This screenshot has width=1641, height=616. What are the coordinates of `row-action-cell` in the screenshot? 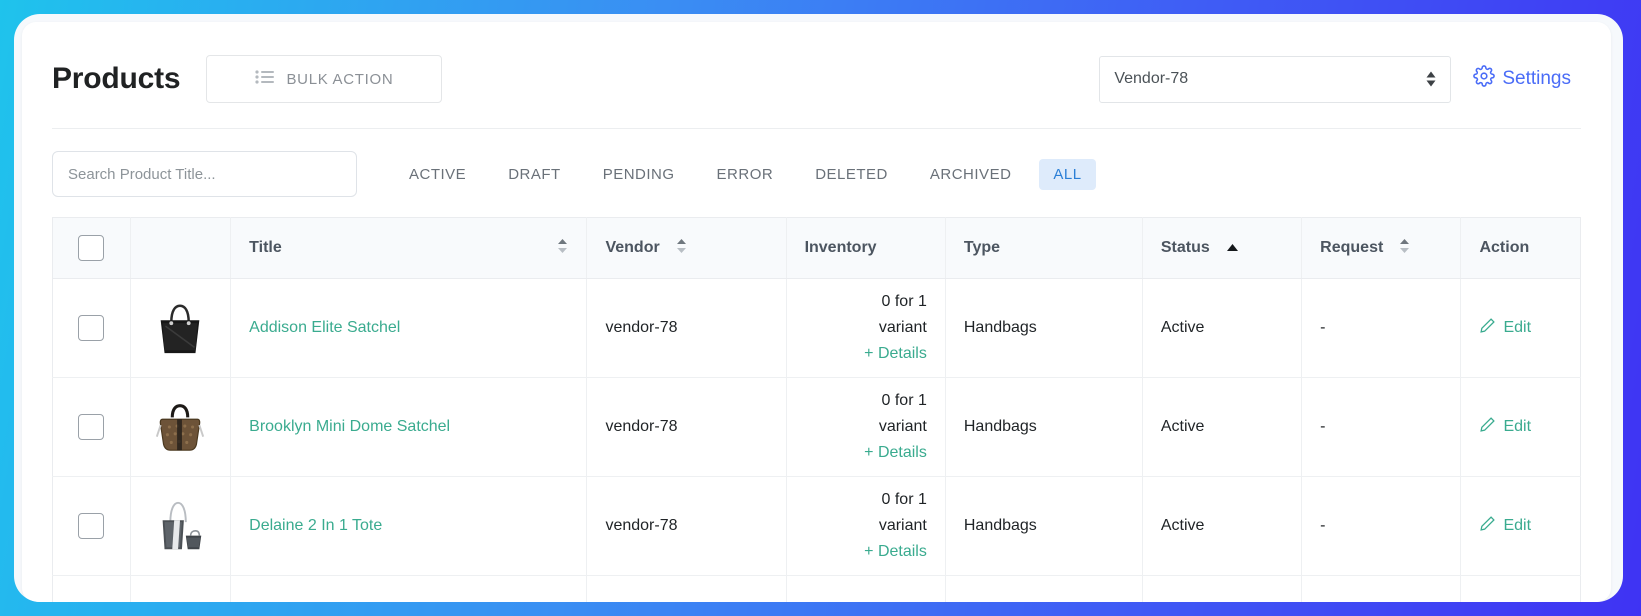 It's located at (1521, 589).